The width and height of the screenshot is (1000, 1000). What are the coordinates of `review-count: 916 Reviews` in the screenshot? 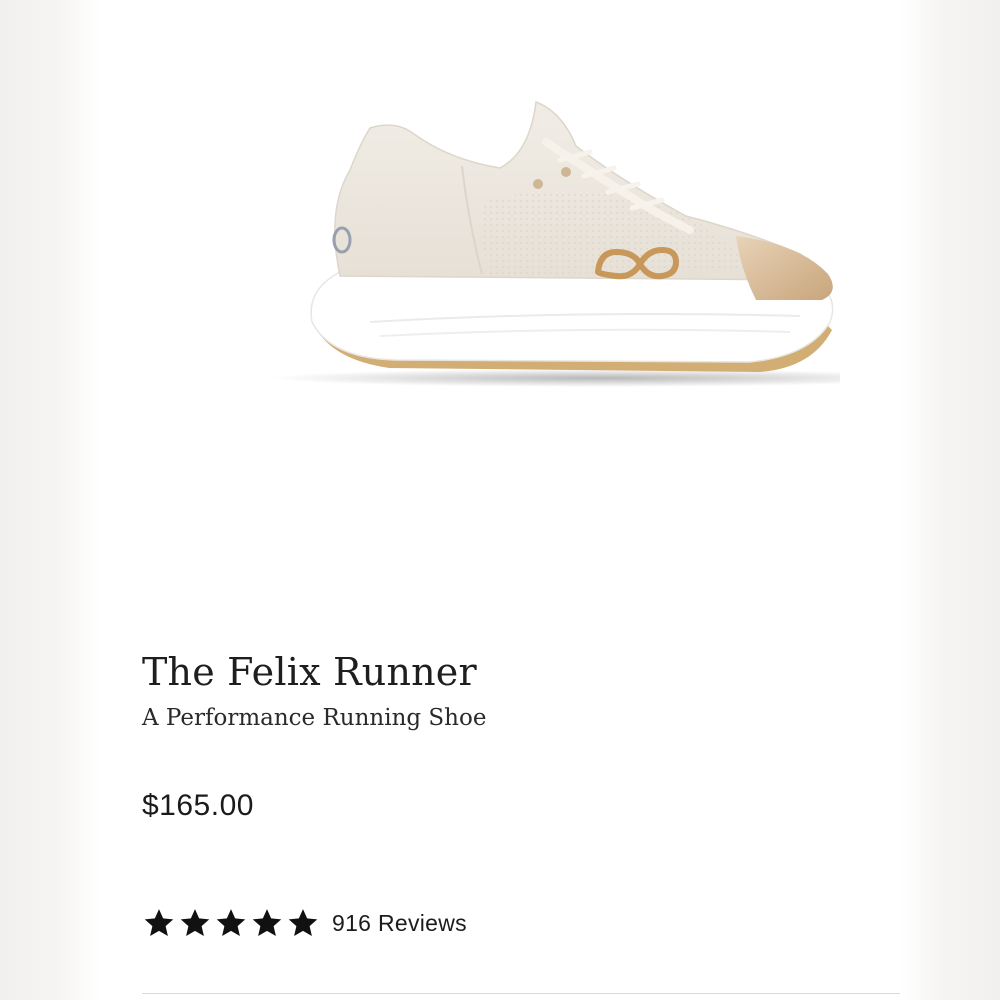 It's located at (399, 923).